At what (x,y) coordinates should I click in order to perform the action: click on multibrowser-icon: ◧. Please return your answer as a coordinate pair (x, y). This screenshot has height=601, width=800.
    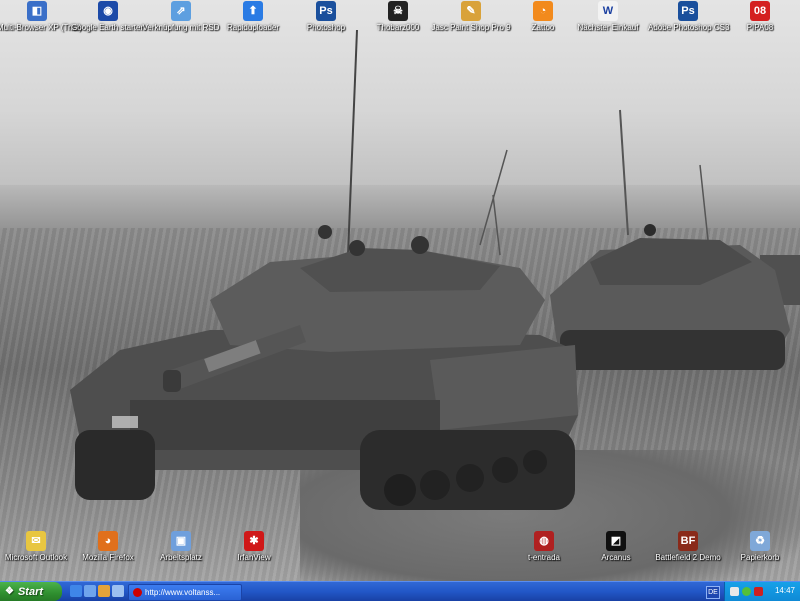
    Looking at the image, I should click on (37, 11).